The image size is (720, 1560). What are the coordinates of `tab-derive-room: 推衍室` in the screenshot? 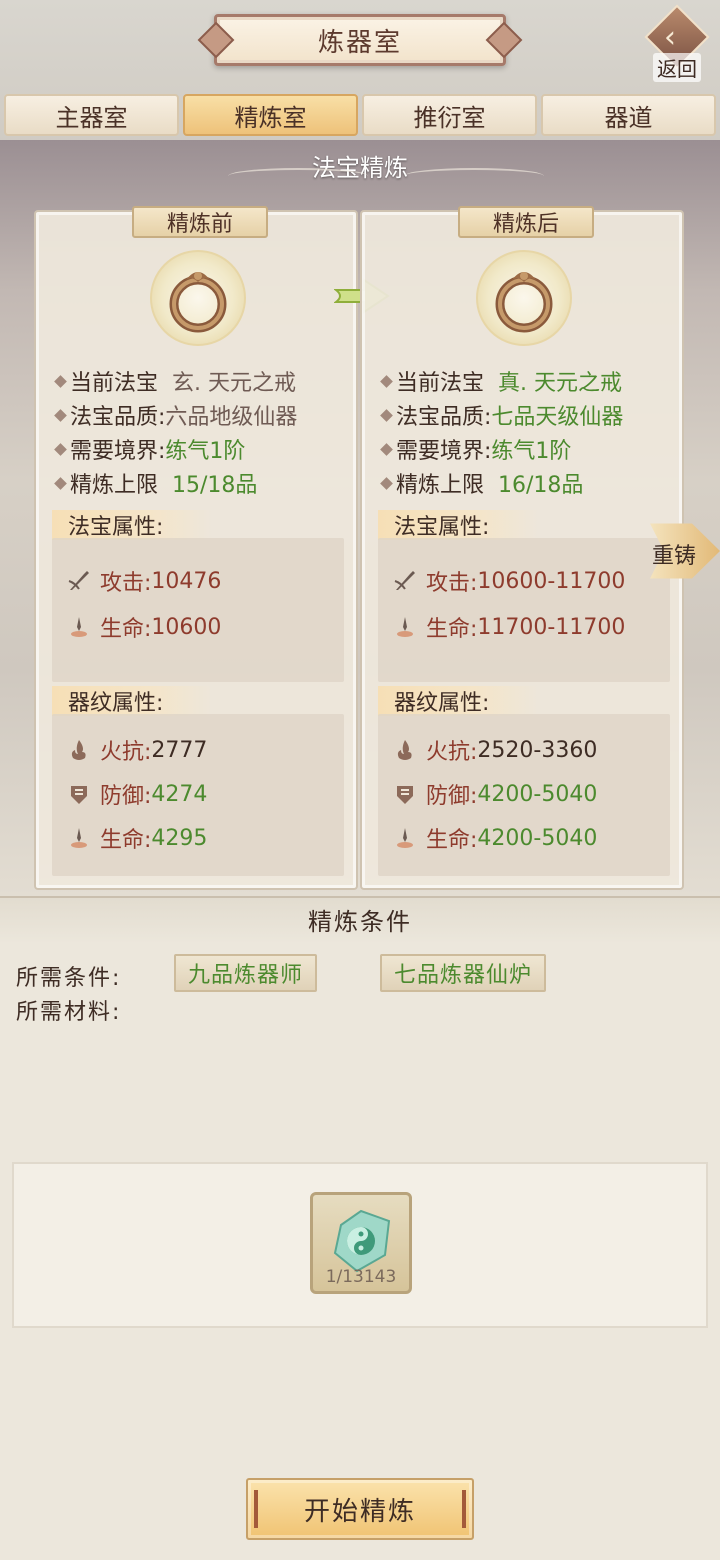 It's located at (449, 115).